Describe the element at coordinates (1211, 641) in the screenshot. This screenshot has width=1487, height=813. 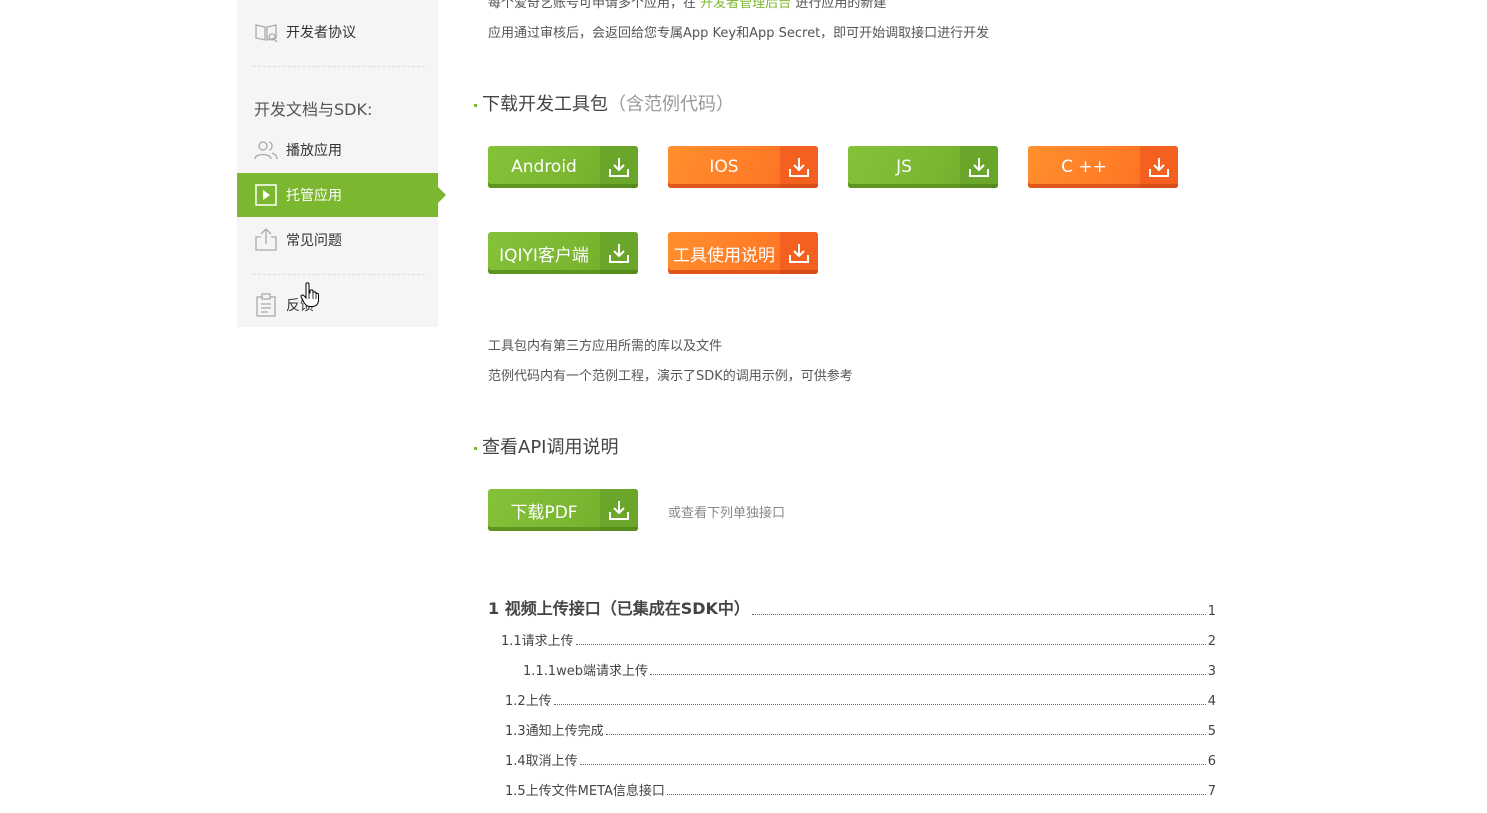
I see `toc-page: 2` at that location.